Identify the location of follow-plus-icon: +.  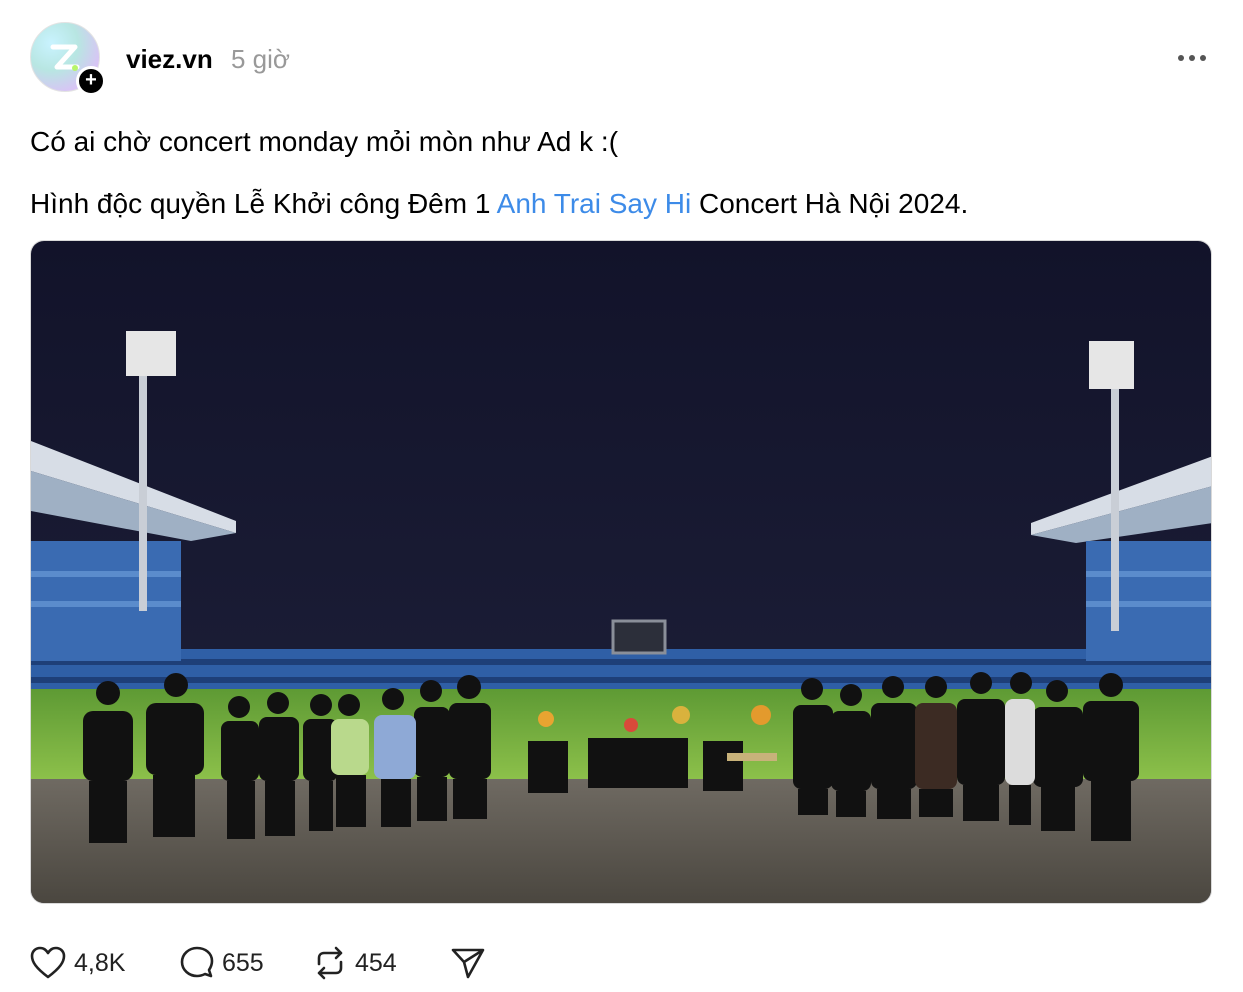
(91, 81).